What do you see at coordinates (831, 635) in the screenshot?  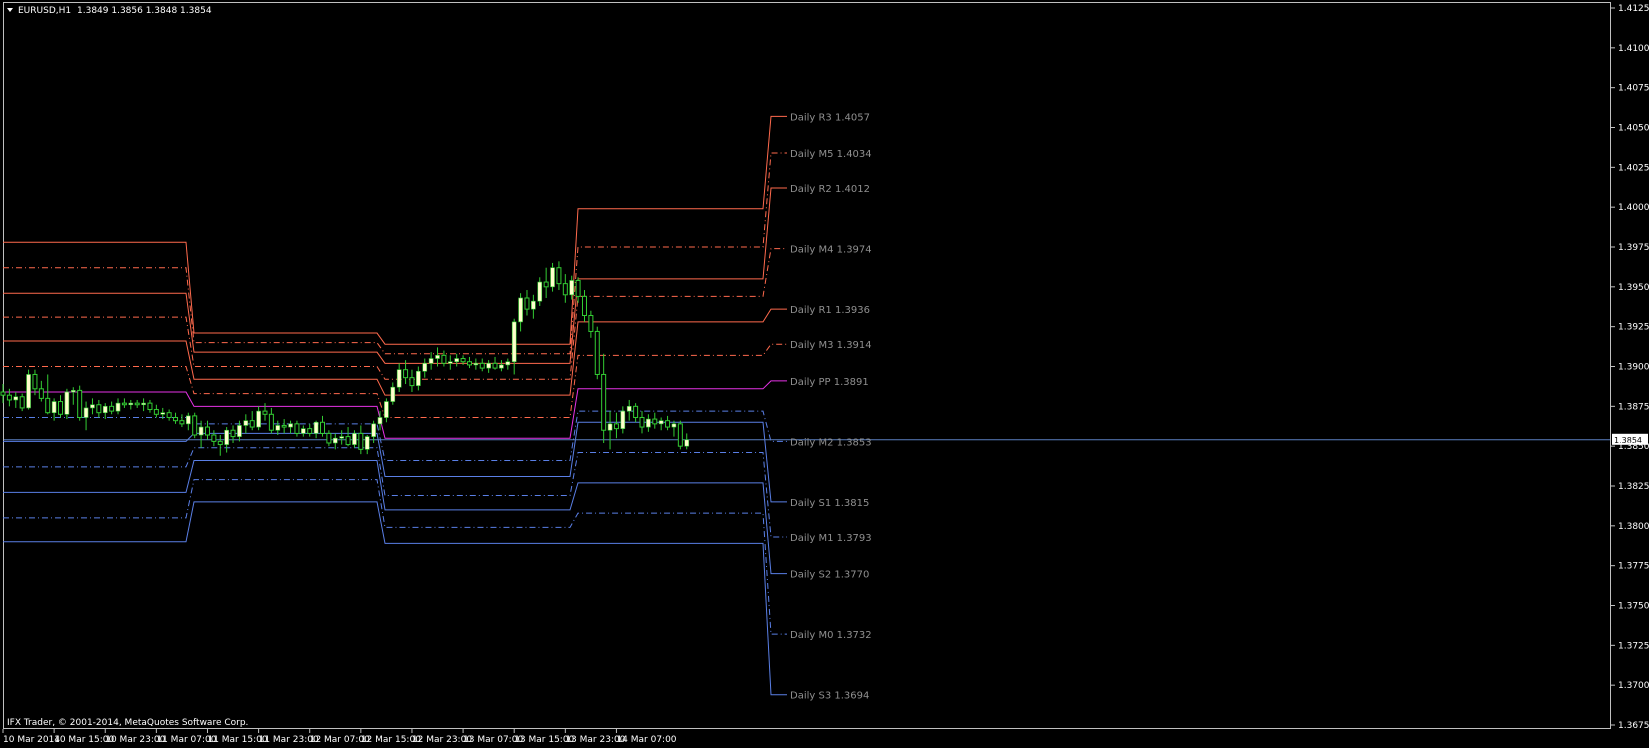 I see `level-label: Daily M0 1.3732` at bounding box center [831, 635].